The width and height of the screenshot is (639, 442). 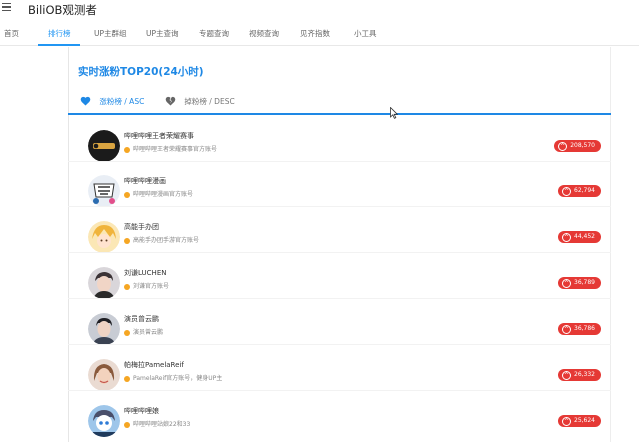 I want to click on up-name: 哔哩哔哩王者荣耀赛事, so click(x=159, y=136).